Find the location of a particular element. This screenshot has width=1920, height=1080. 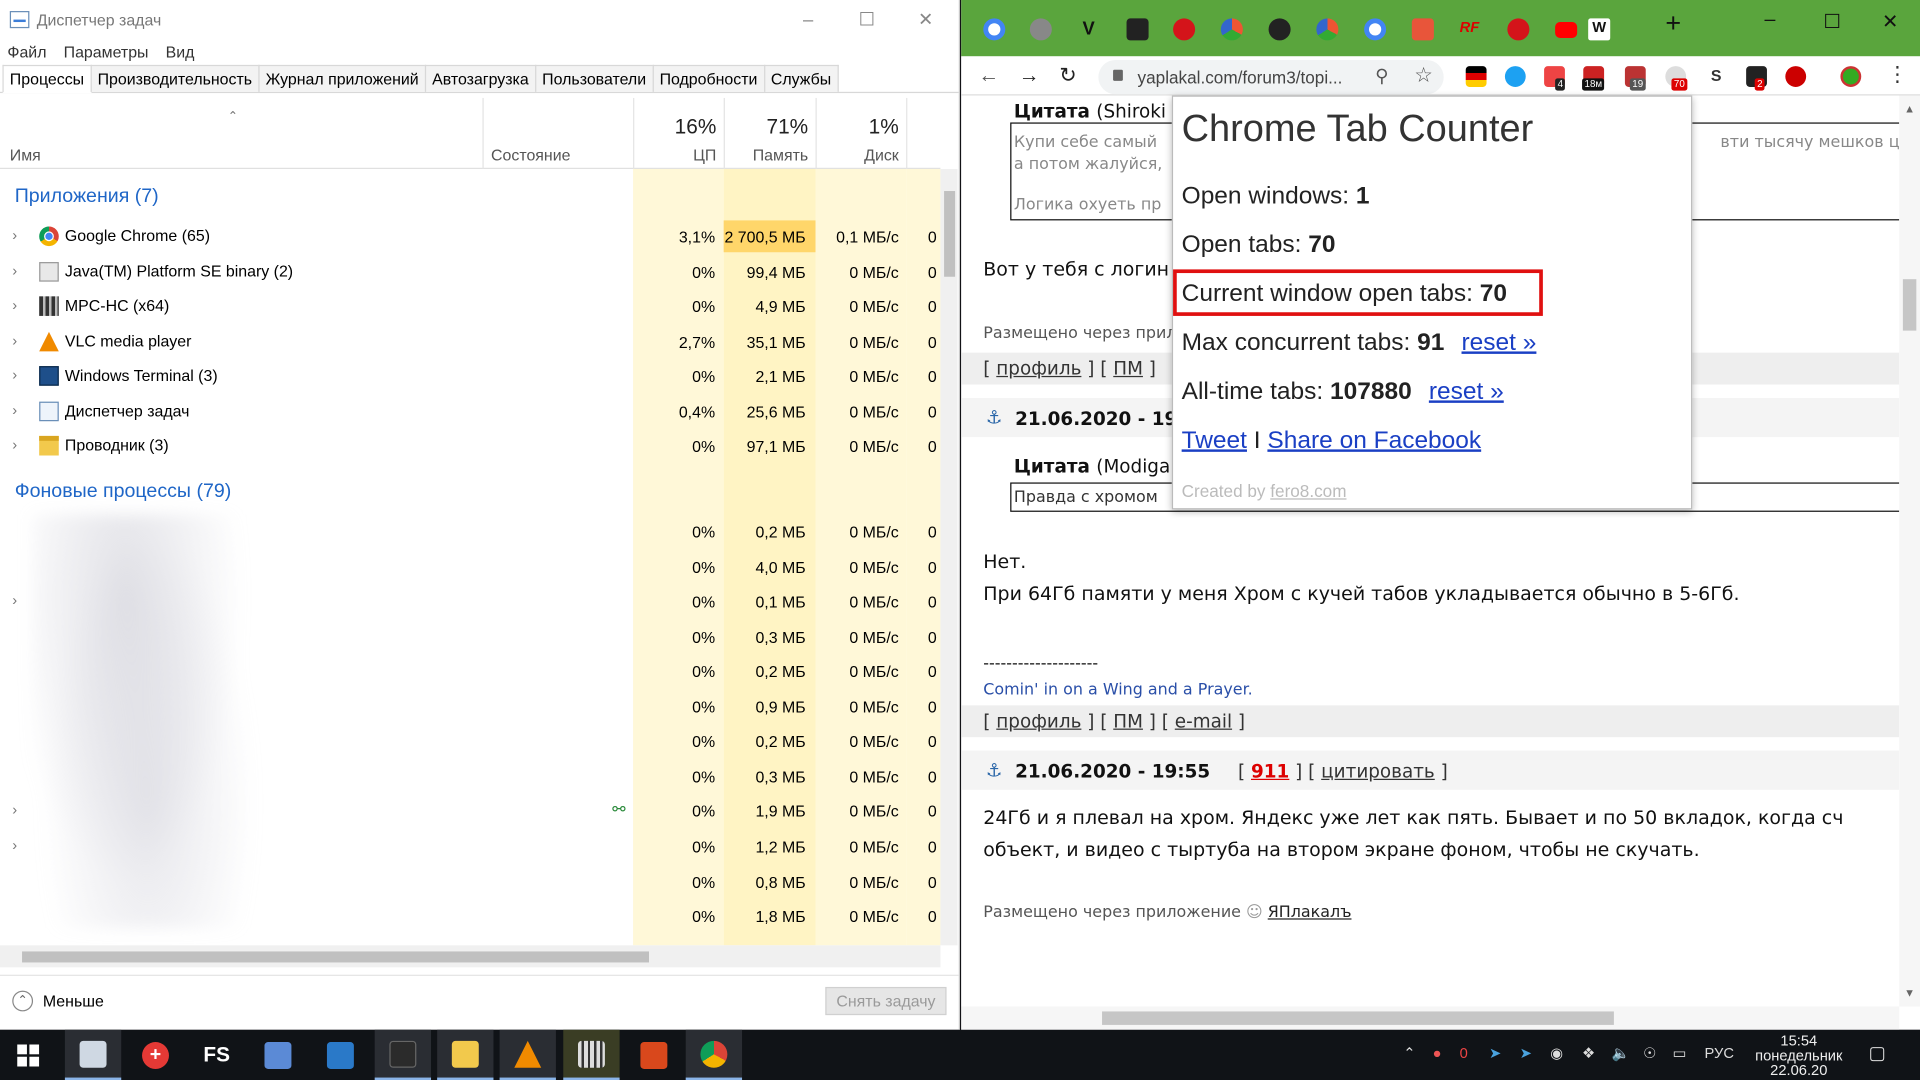

menu-file: Файл is located at coordinates (26, 51).